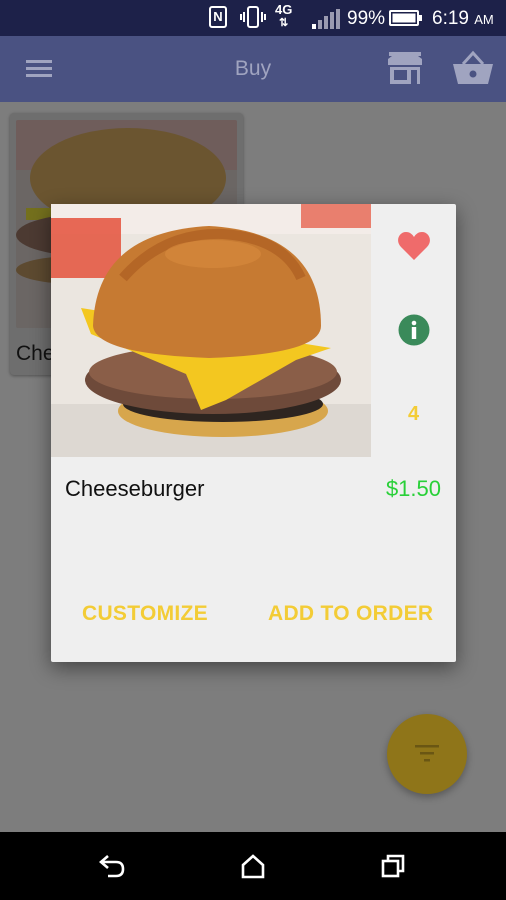 The width and height of the screenshot is (506, 900). What do you see at coordinates (284, 23) in the screenshot?
I see `data-arrows-icon: ⇅` at bounding box center [284, 23].